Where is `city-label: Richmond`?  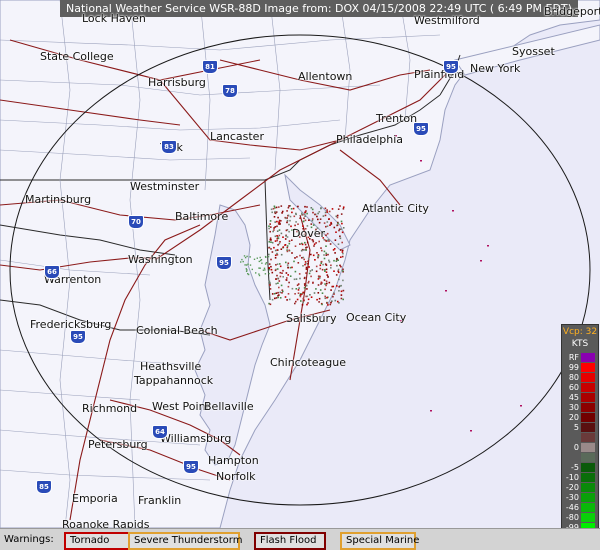
city-label: Richmond is located at coordinates (110, 408).